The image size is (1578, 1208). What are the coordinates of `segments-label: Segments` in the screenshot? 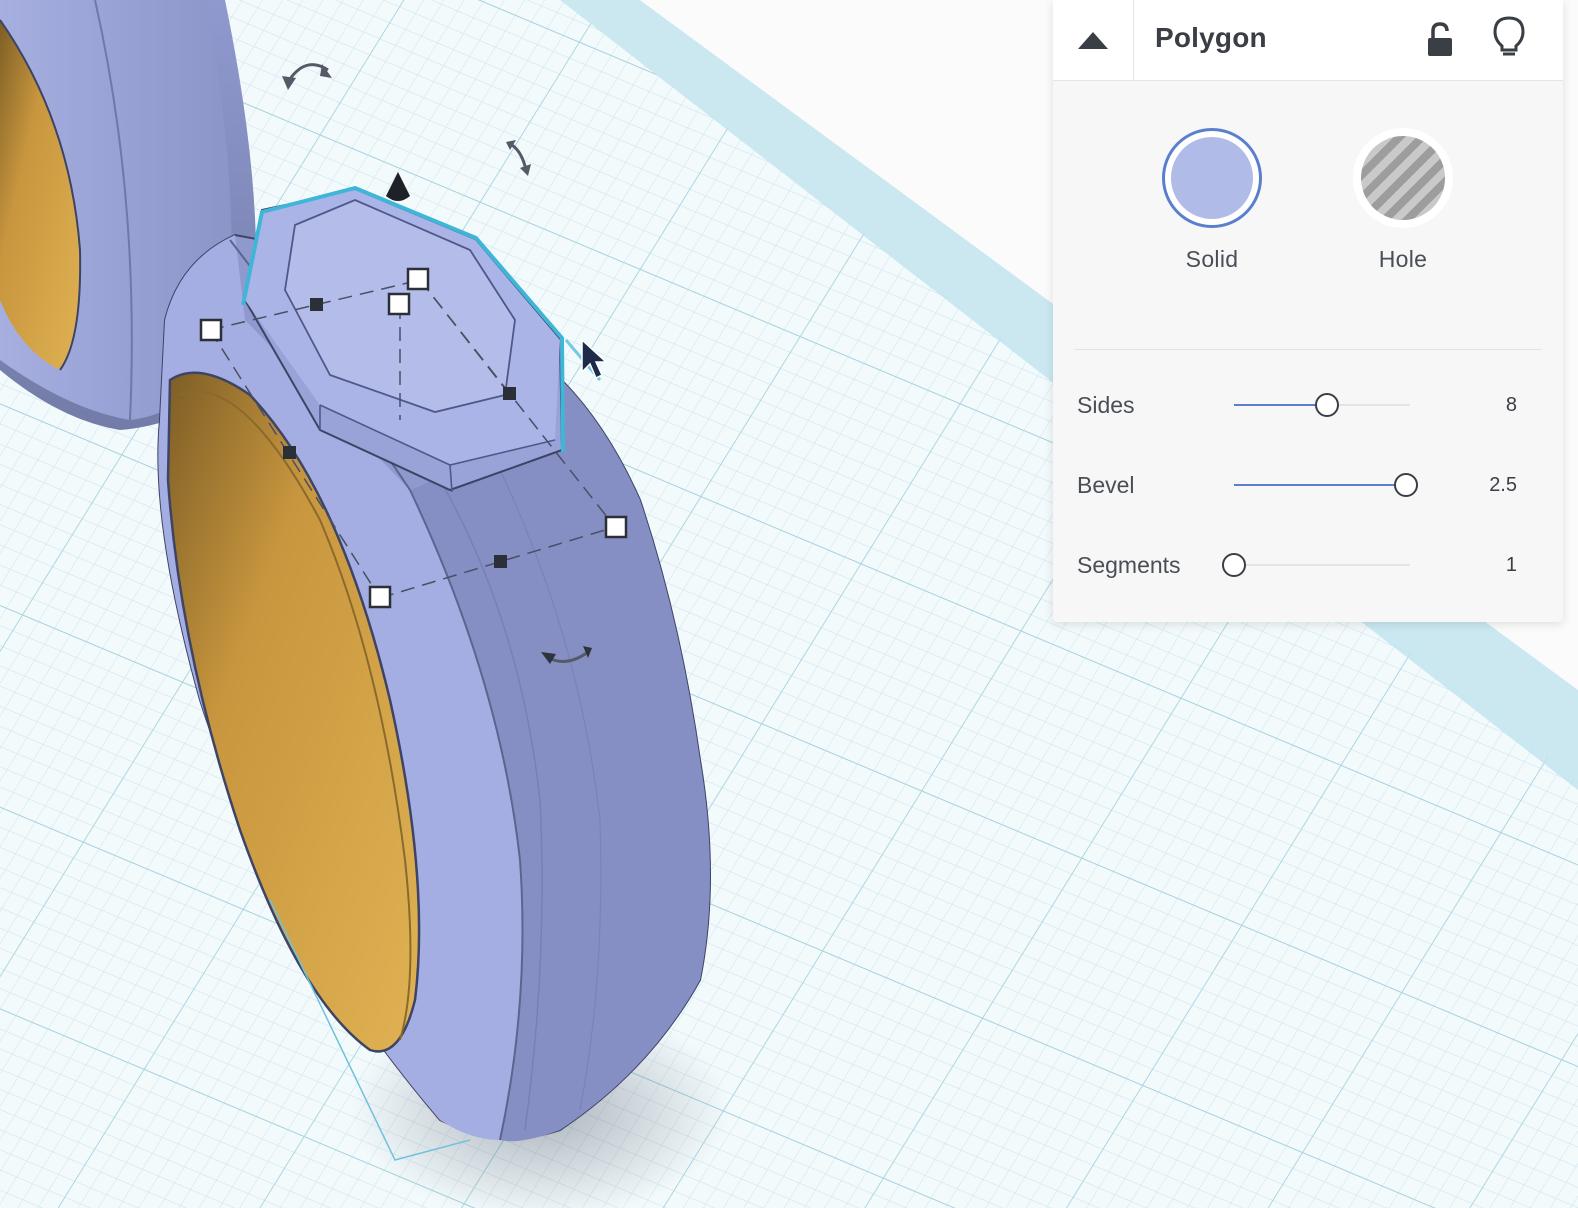 It's located at (1129, 565).